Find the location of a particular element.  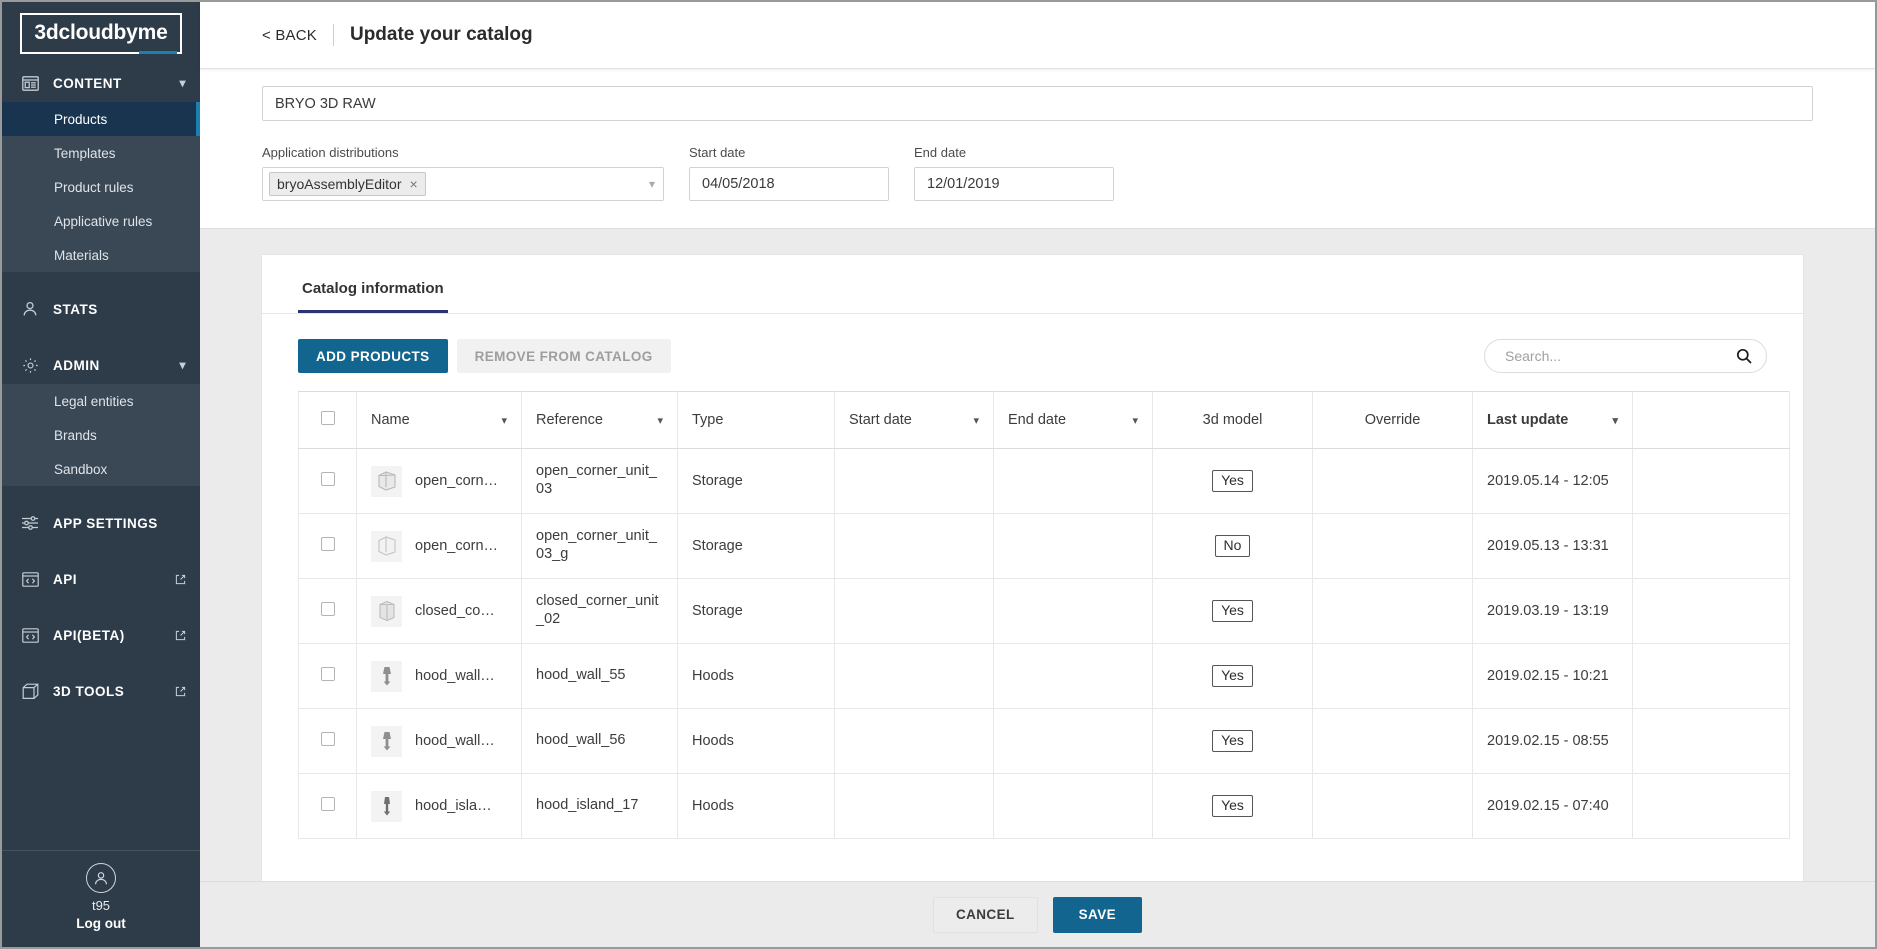

th-name: Name ▾ is located at coordinates (439, 420).